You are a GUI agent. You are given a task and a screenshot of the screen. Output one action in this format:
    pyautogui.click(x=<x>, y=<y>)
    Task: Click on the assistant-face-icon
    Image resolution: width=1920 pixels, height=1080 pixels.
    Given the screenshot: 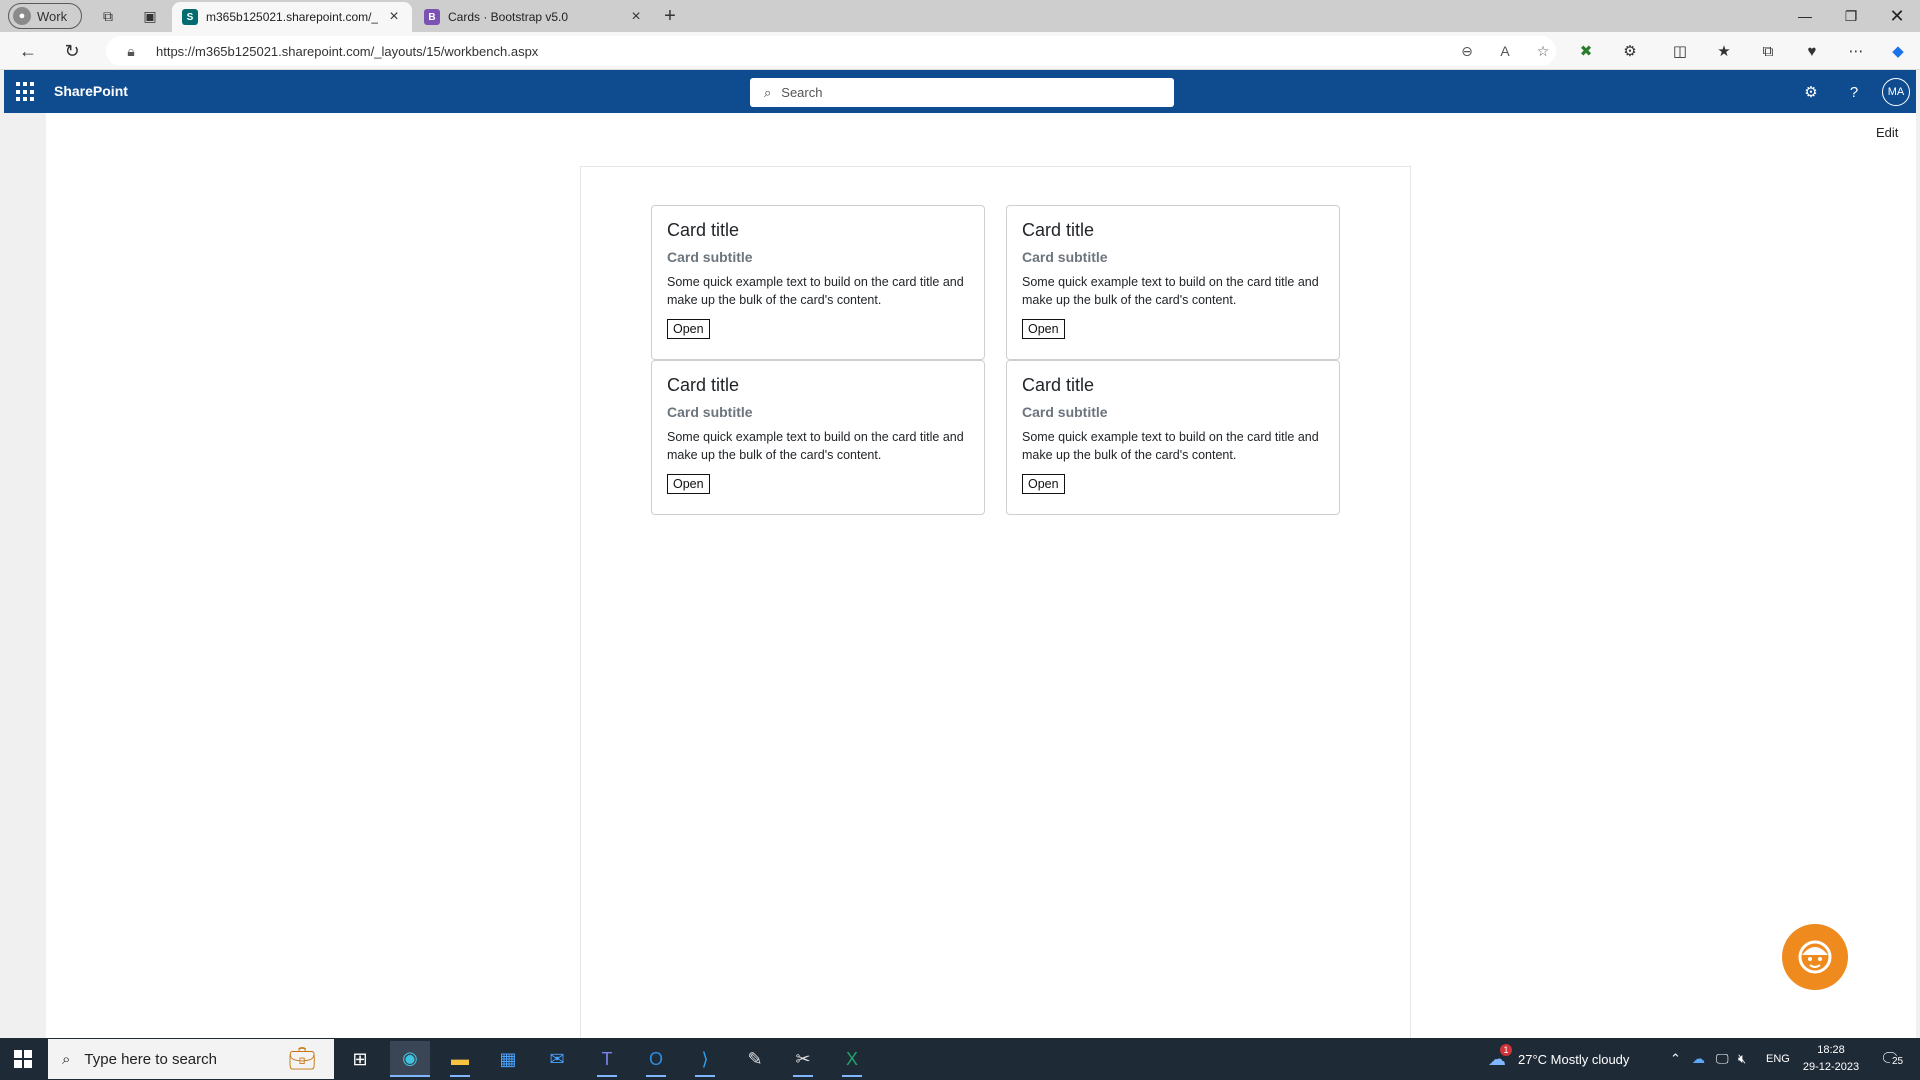 What is the action you would take?
    pyautogui.click(x=1815, y=957)
    